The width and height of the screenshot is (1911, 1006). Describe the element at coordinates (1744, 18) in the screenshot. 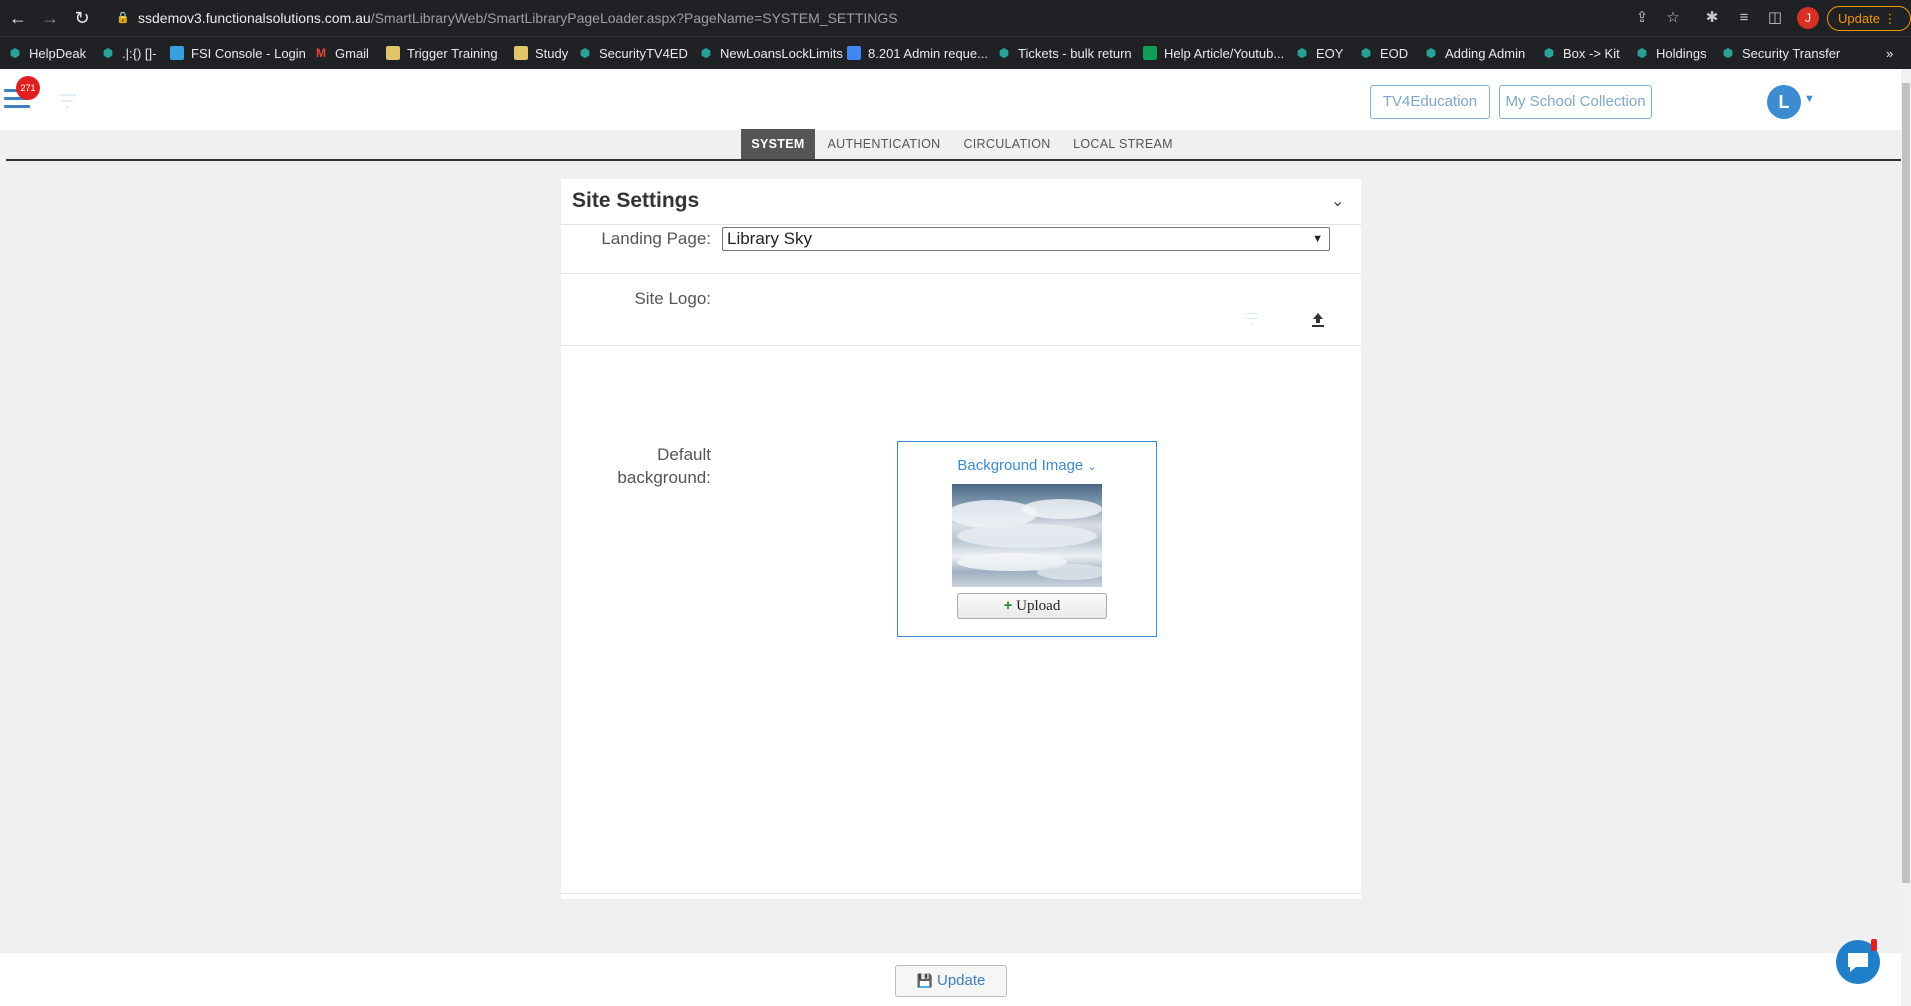

I see `reading-list-icon: ≡` at that location.